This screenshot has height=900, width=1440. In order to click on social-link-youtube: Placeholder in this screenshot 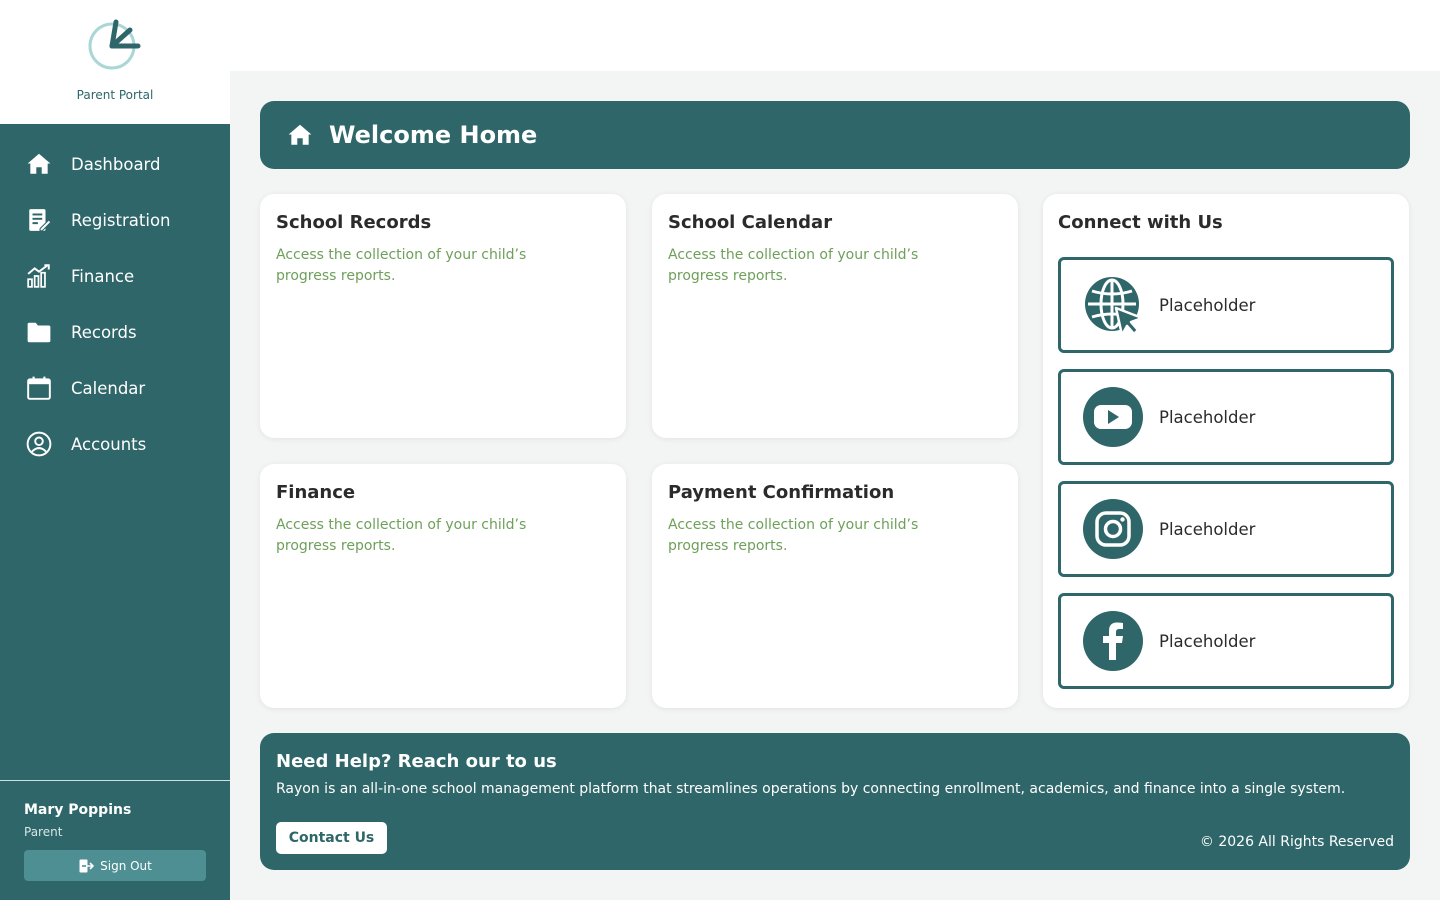, I will do `click(1226, 417)`.